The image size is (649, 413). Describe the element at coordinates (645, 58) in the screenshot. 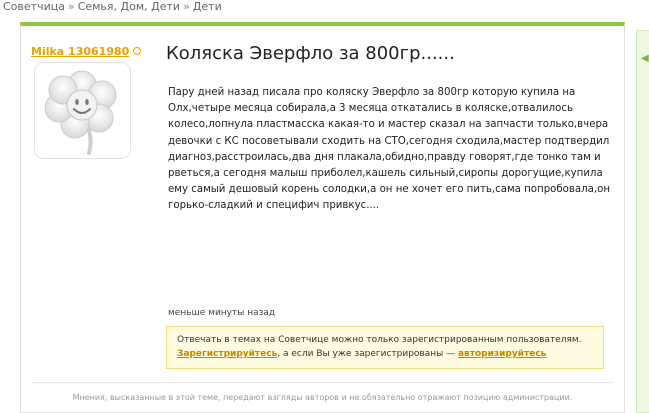

I see `chevron-left-icon: ◀` at that location.